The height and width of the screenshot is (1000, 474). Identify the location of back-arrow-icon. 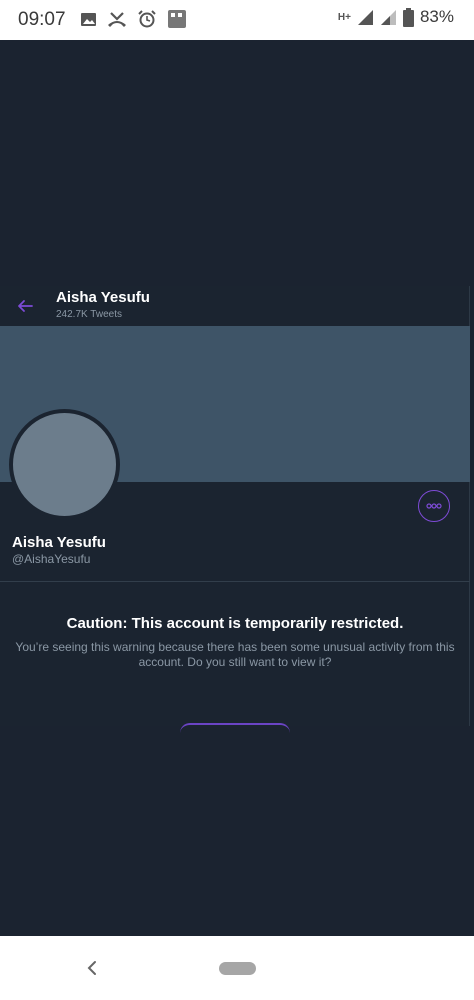
(25, 306).